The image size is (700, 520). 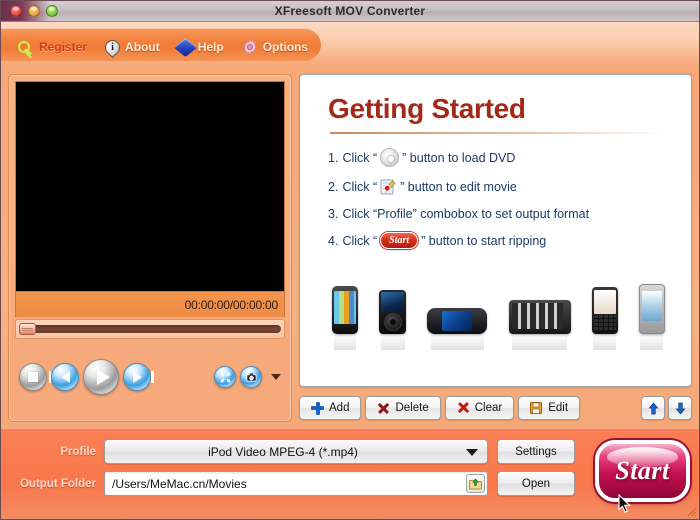 What do you see at coordinates (78, 451) in the screenshot?
I see `profile-label: Profile` at bounding box center [78, 451].